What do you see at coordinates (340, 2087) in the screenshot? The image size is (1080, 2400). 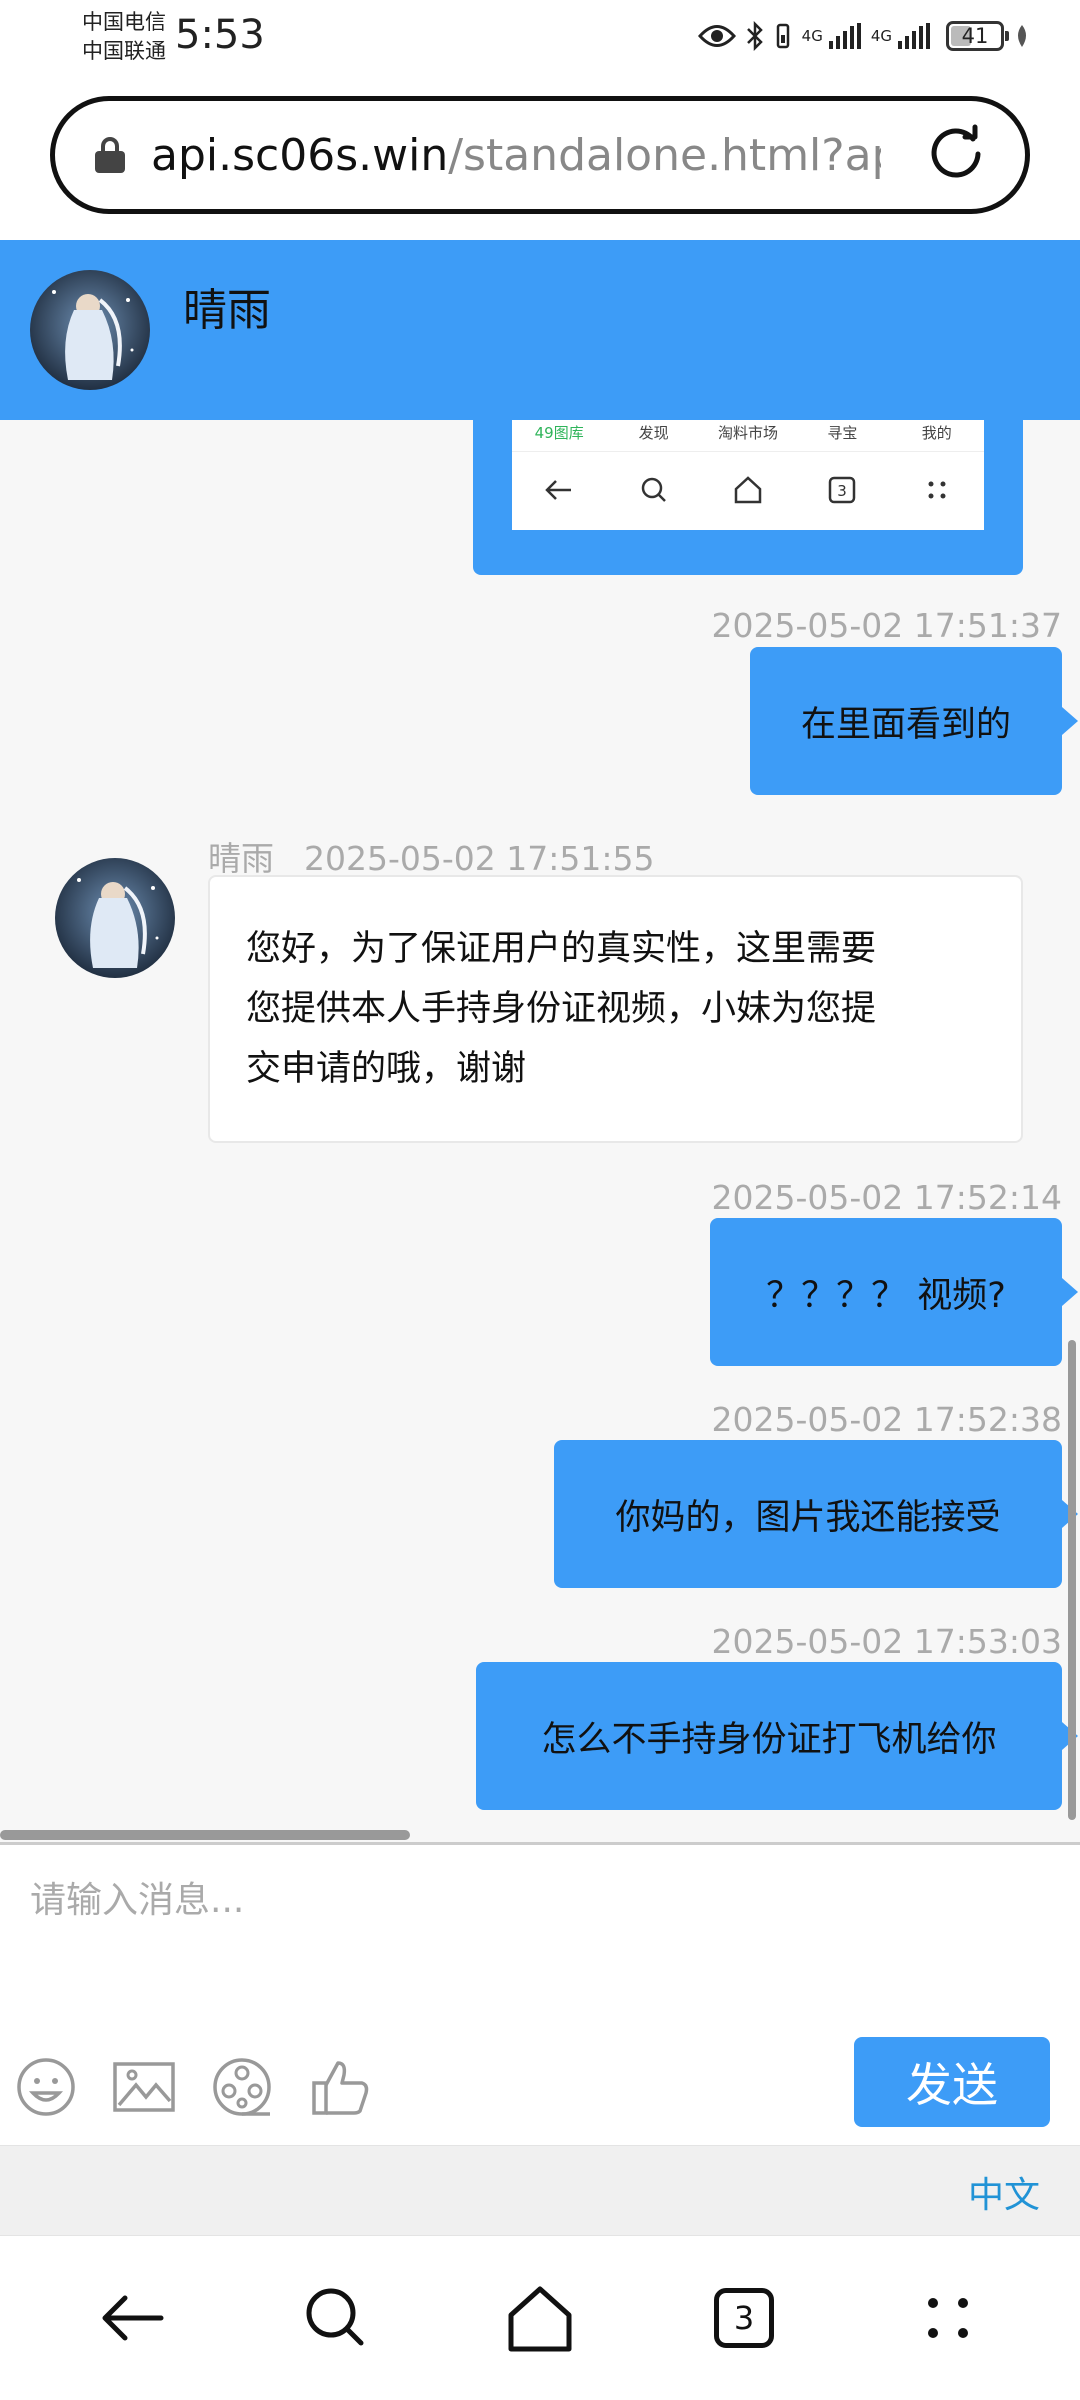 I see `thumbs-up-icon` at bounding box center [340, 2087].